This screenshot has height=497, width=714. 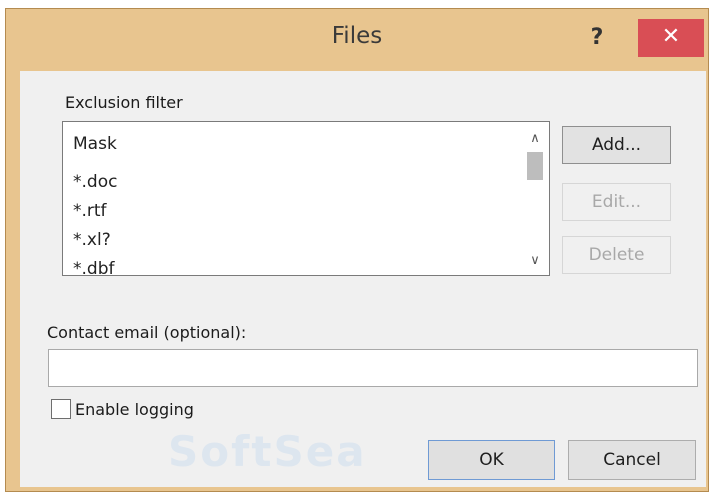 What do you see at coordinates (535, 261) in the screenshot?
I see `scroll-down-icon: ∨` at bounding box center [535, 261].